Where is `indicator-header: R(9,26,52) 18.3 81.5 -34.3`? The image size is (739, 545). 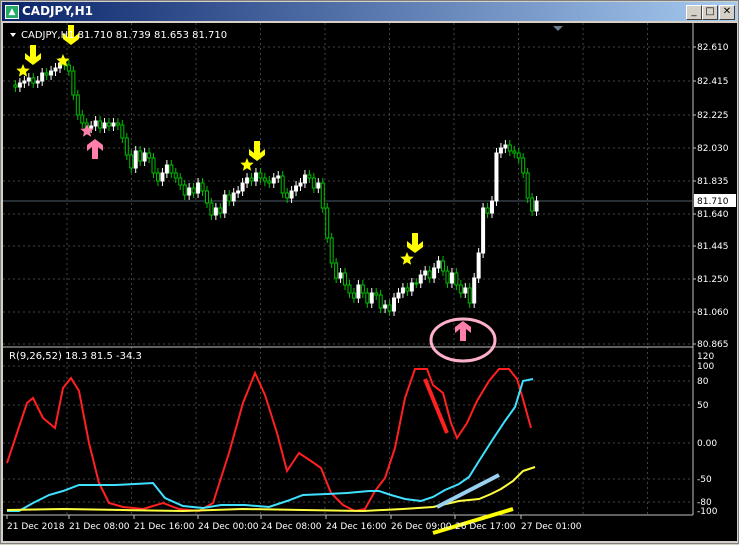
indicator-header: R(9,26,52) 18.3 81.5 -34.3 is located at coordinates (75, 356).